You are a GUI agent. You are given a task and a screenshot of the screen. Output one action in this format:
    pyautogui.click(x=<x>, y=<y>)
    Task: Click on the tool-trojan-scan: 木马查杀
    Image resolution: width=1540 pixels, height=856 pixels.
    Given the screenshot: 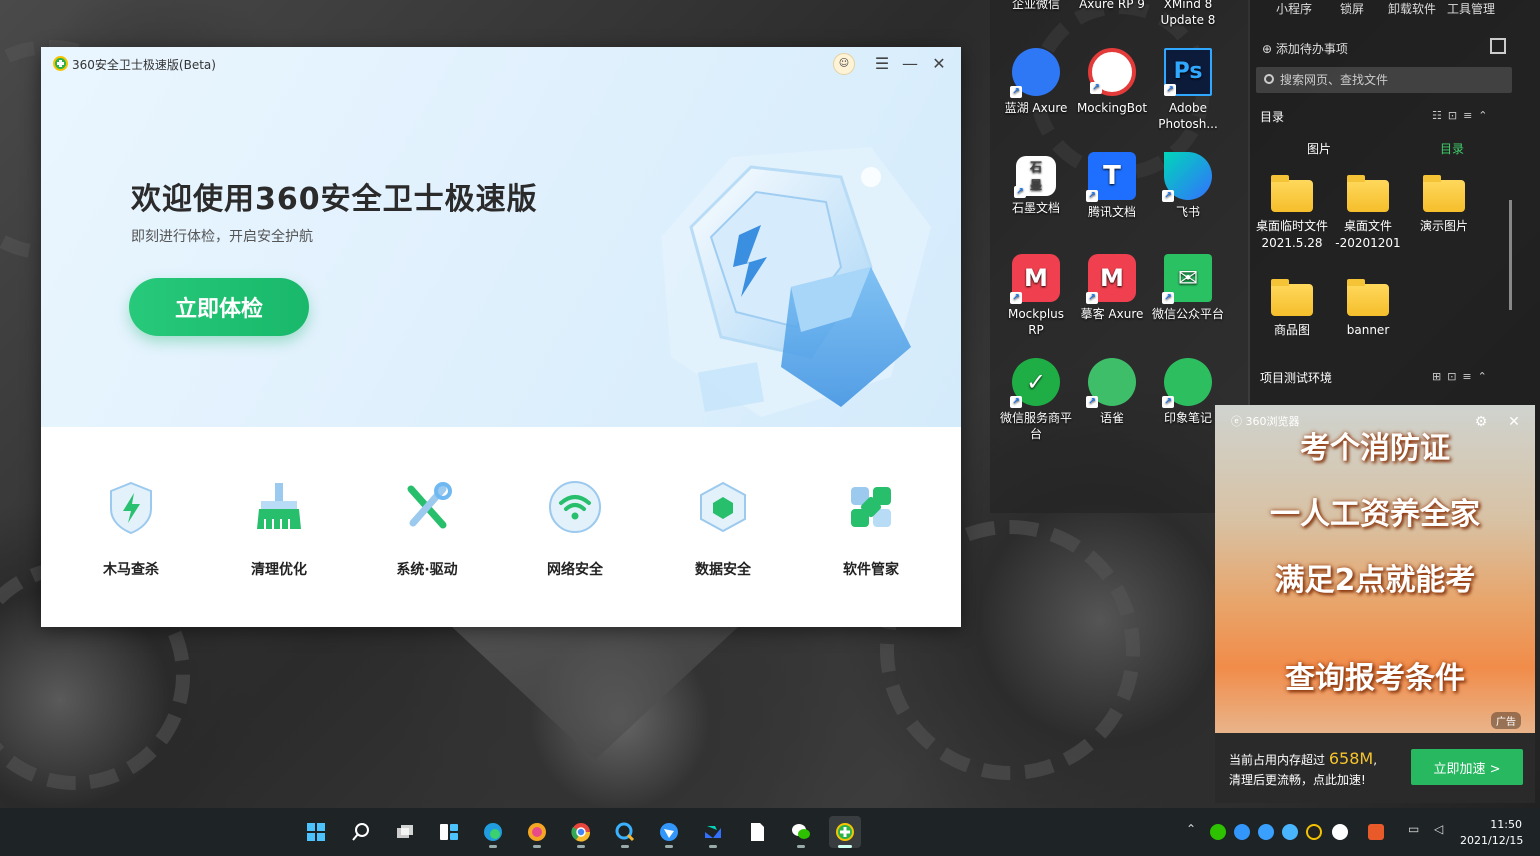 What is the action you would take?
    pyautogui.click(x=131, y=529)
    